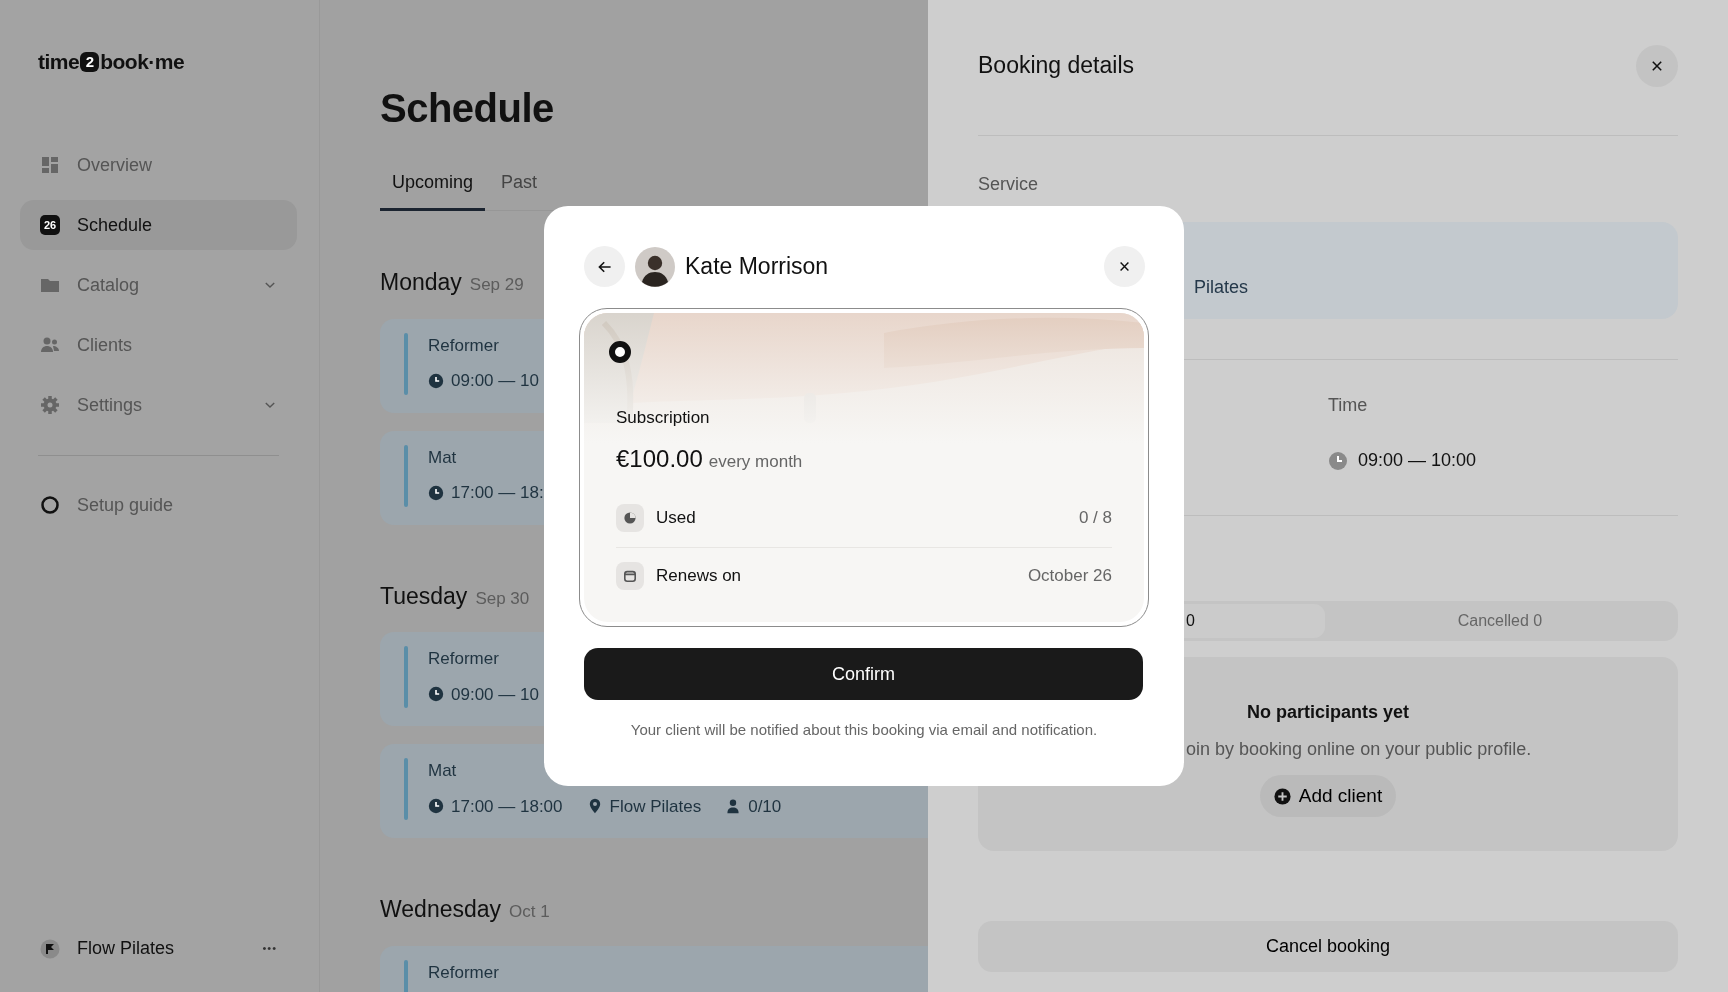  What do you see at coordinates (699, 576) in the screenshot?
I see `row-label: Renews on` at bounding box center [699, 576].